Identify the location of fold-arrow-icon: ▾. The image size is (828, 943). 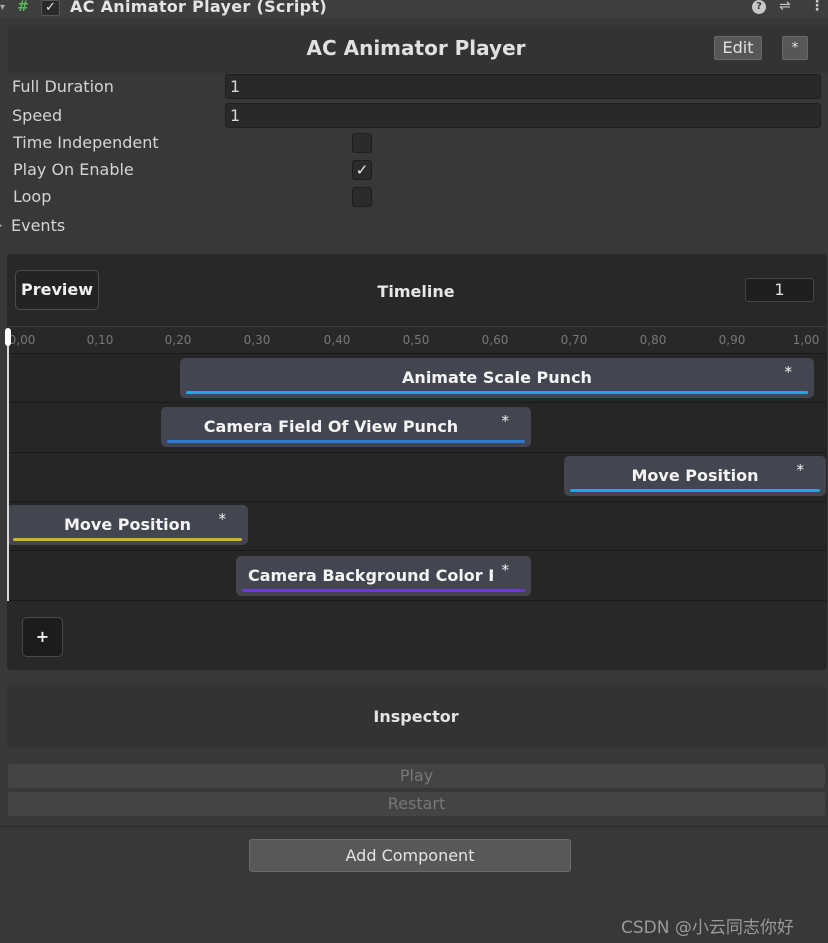
(2, 7).